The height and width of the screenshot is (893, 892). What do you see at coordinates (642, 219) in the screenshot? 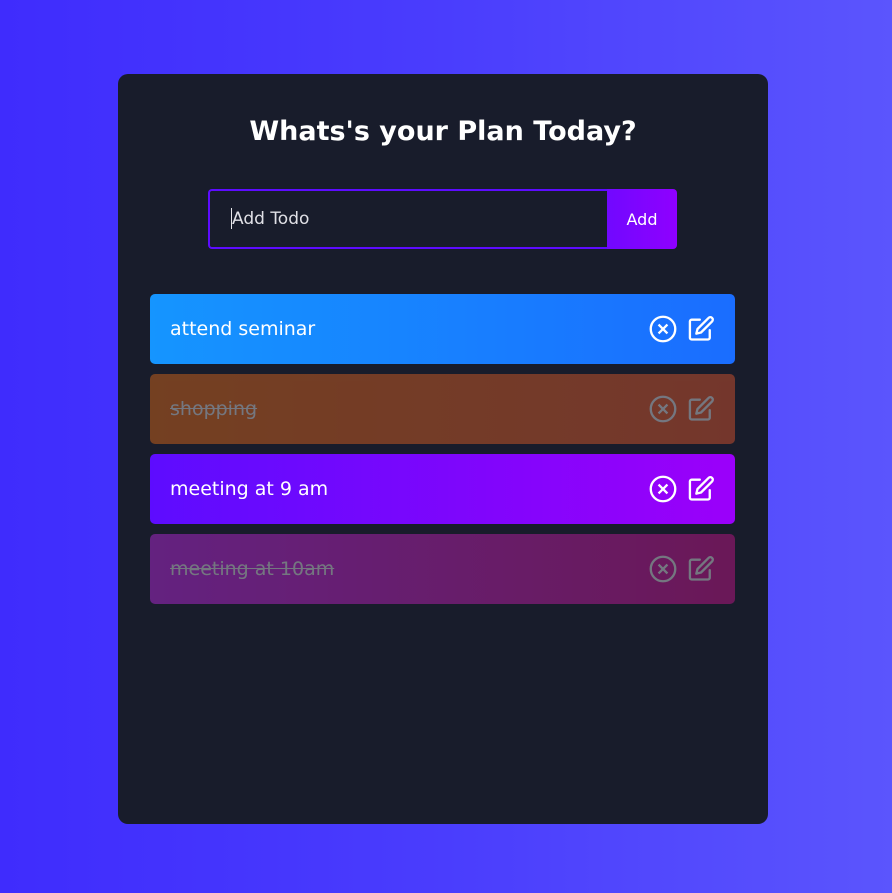
I see `add-todo-button: Add` at bounding box center [642, 219].